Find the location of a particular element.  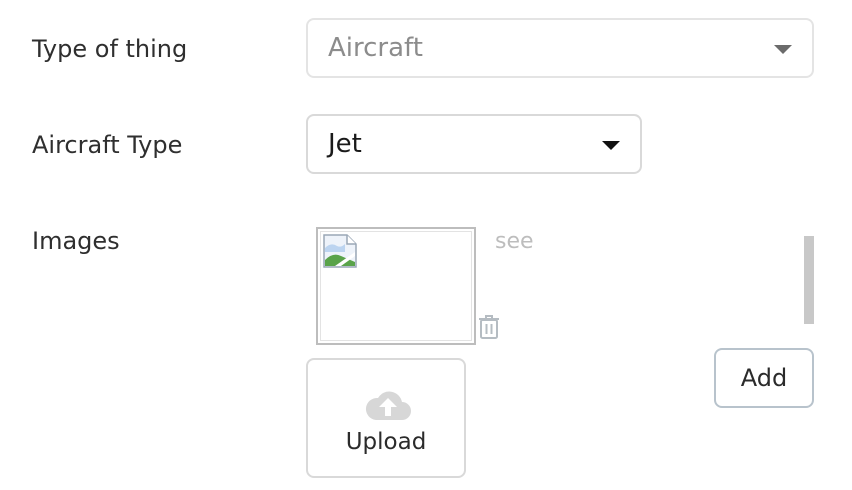

type-of-thing-select: Aircraft is located at coordinates (560, 48).